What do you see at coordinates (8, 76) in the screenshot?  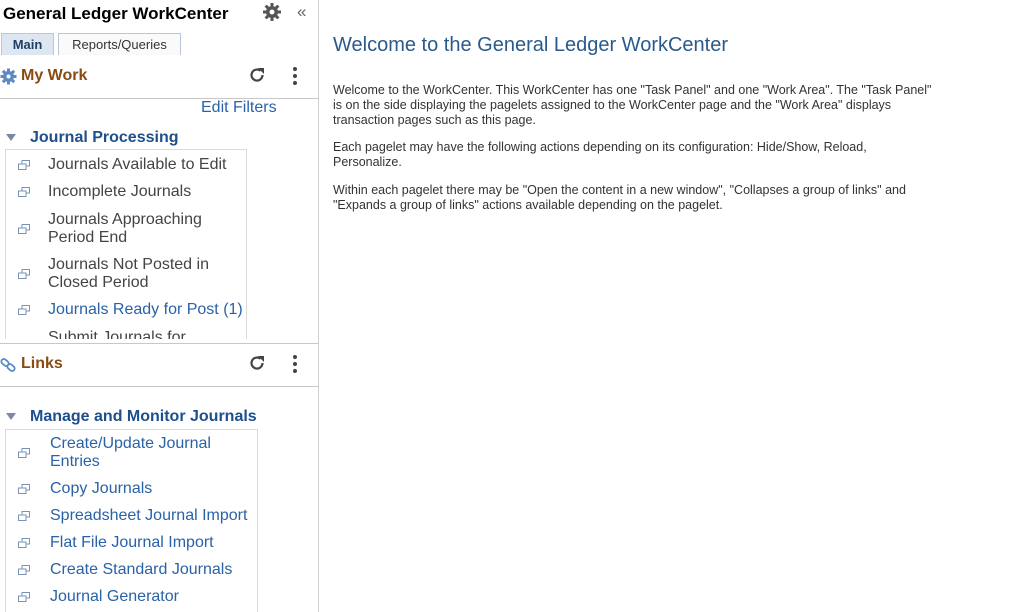 I see `my-work-gear-icon` at bounding box center [8, 76].